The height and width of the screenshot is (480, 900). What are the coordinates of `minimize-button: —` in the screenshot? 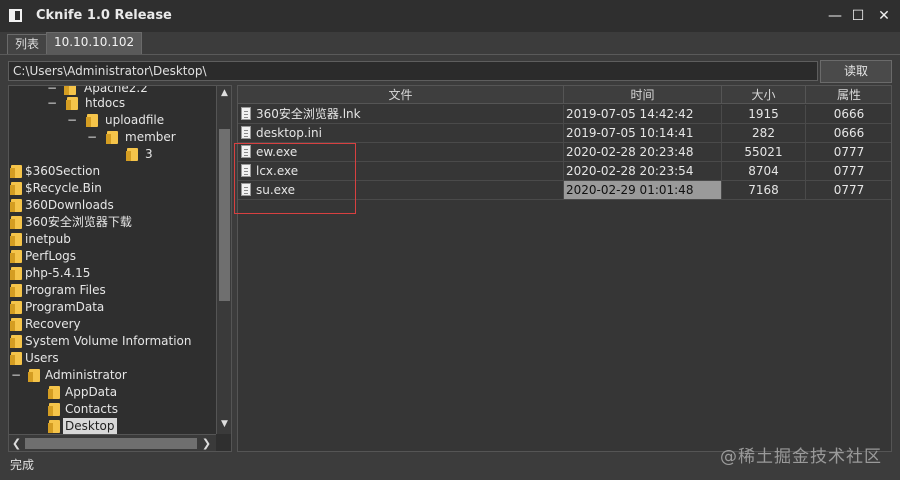 It's located at (835, 16).